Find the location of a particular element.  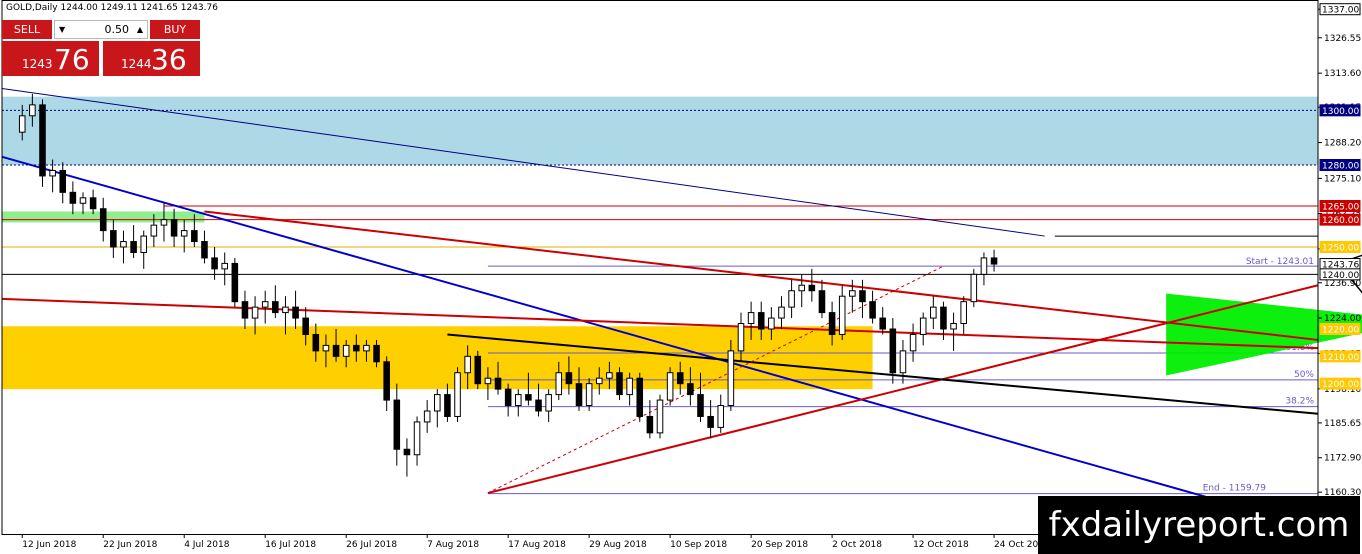

one-click-trade-panel: SELL ▼ 0.50 ▲ BUY 1243 76 1244 36 is located at coordinates (101, 48).